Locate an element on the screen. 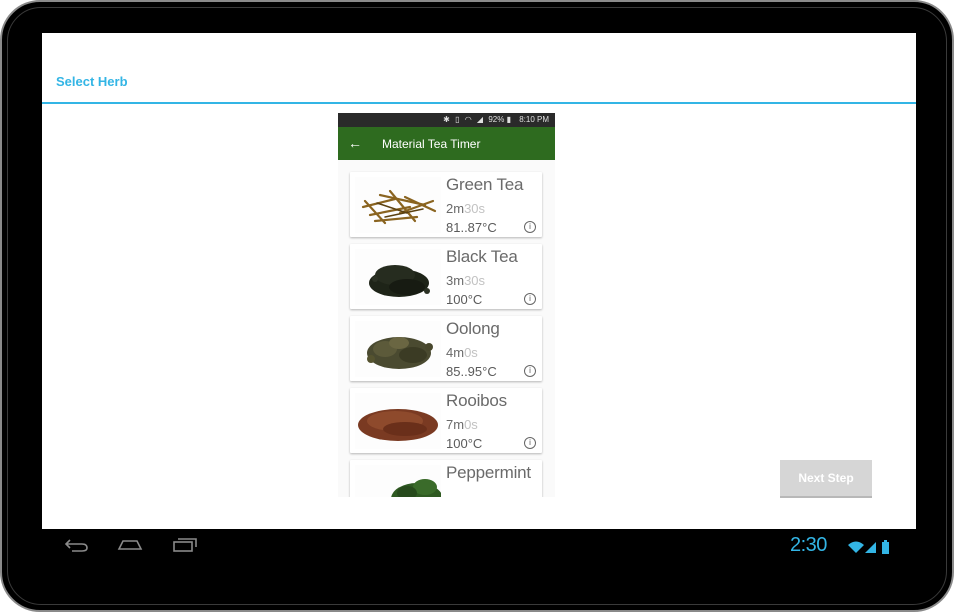 The height and width of the screenshot is (612, 954). wifi-icon: ◠ is located at coordinates (468, 119).